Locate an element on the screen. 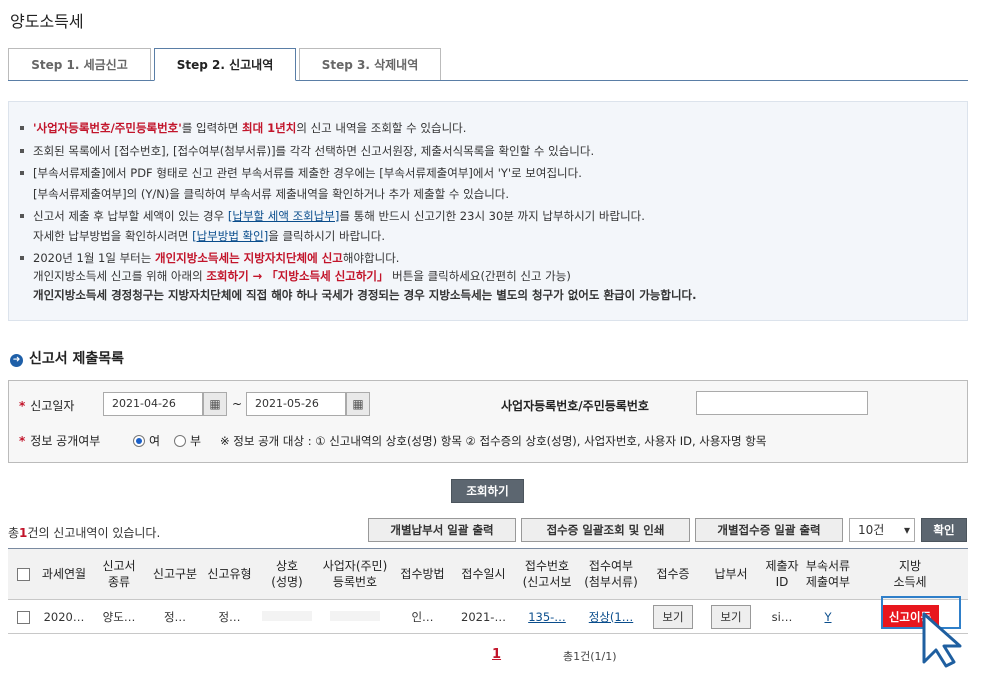  page-size-select: 10건 ▾ is located at coordinates (882, 530).